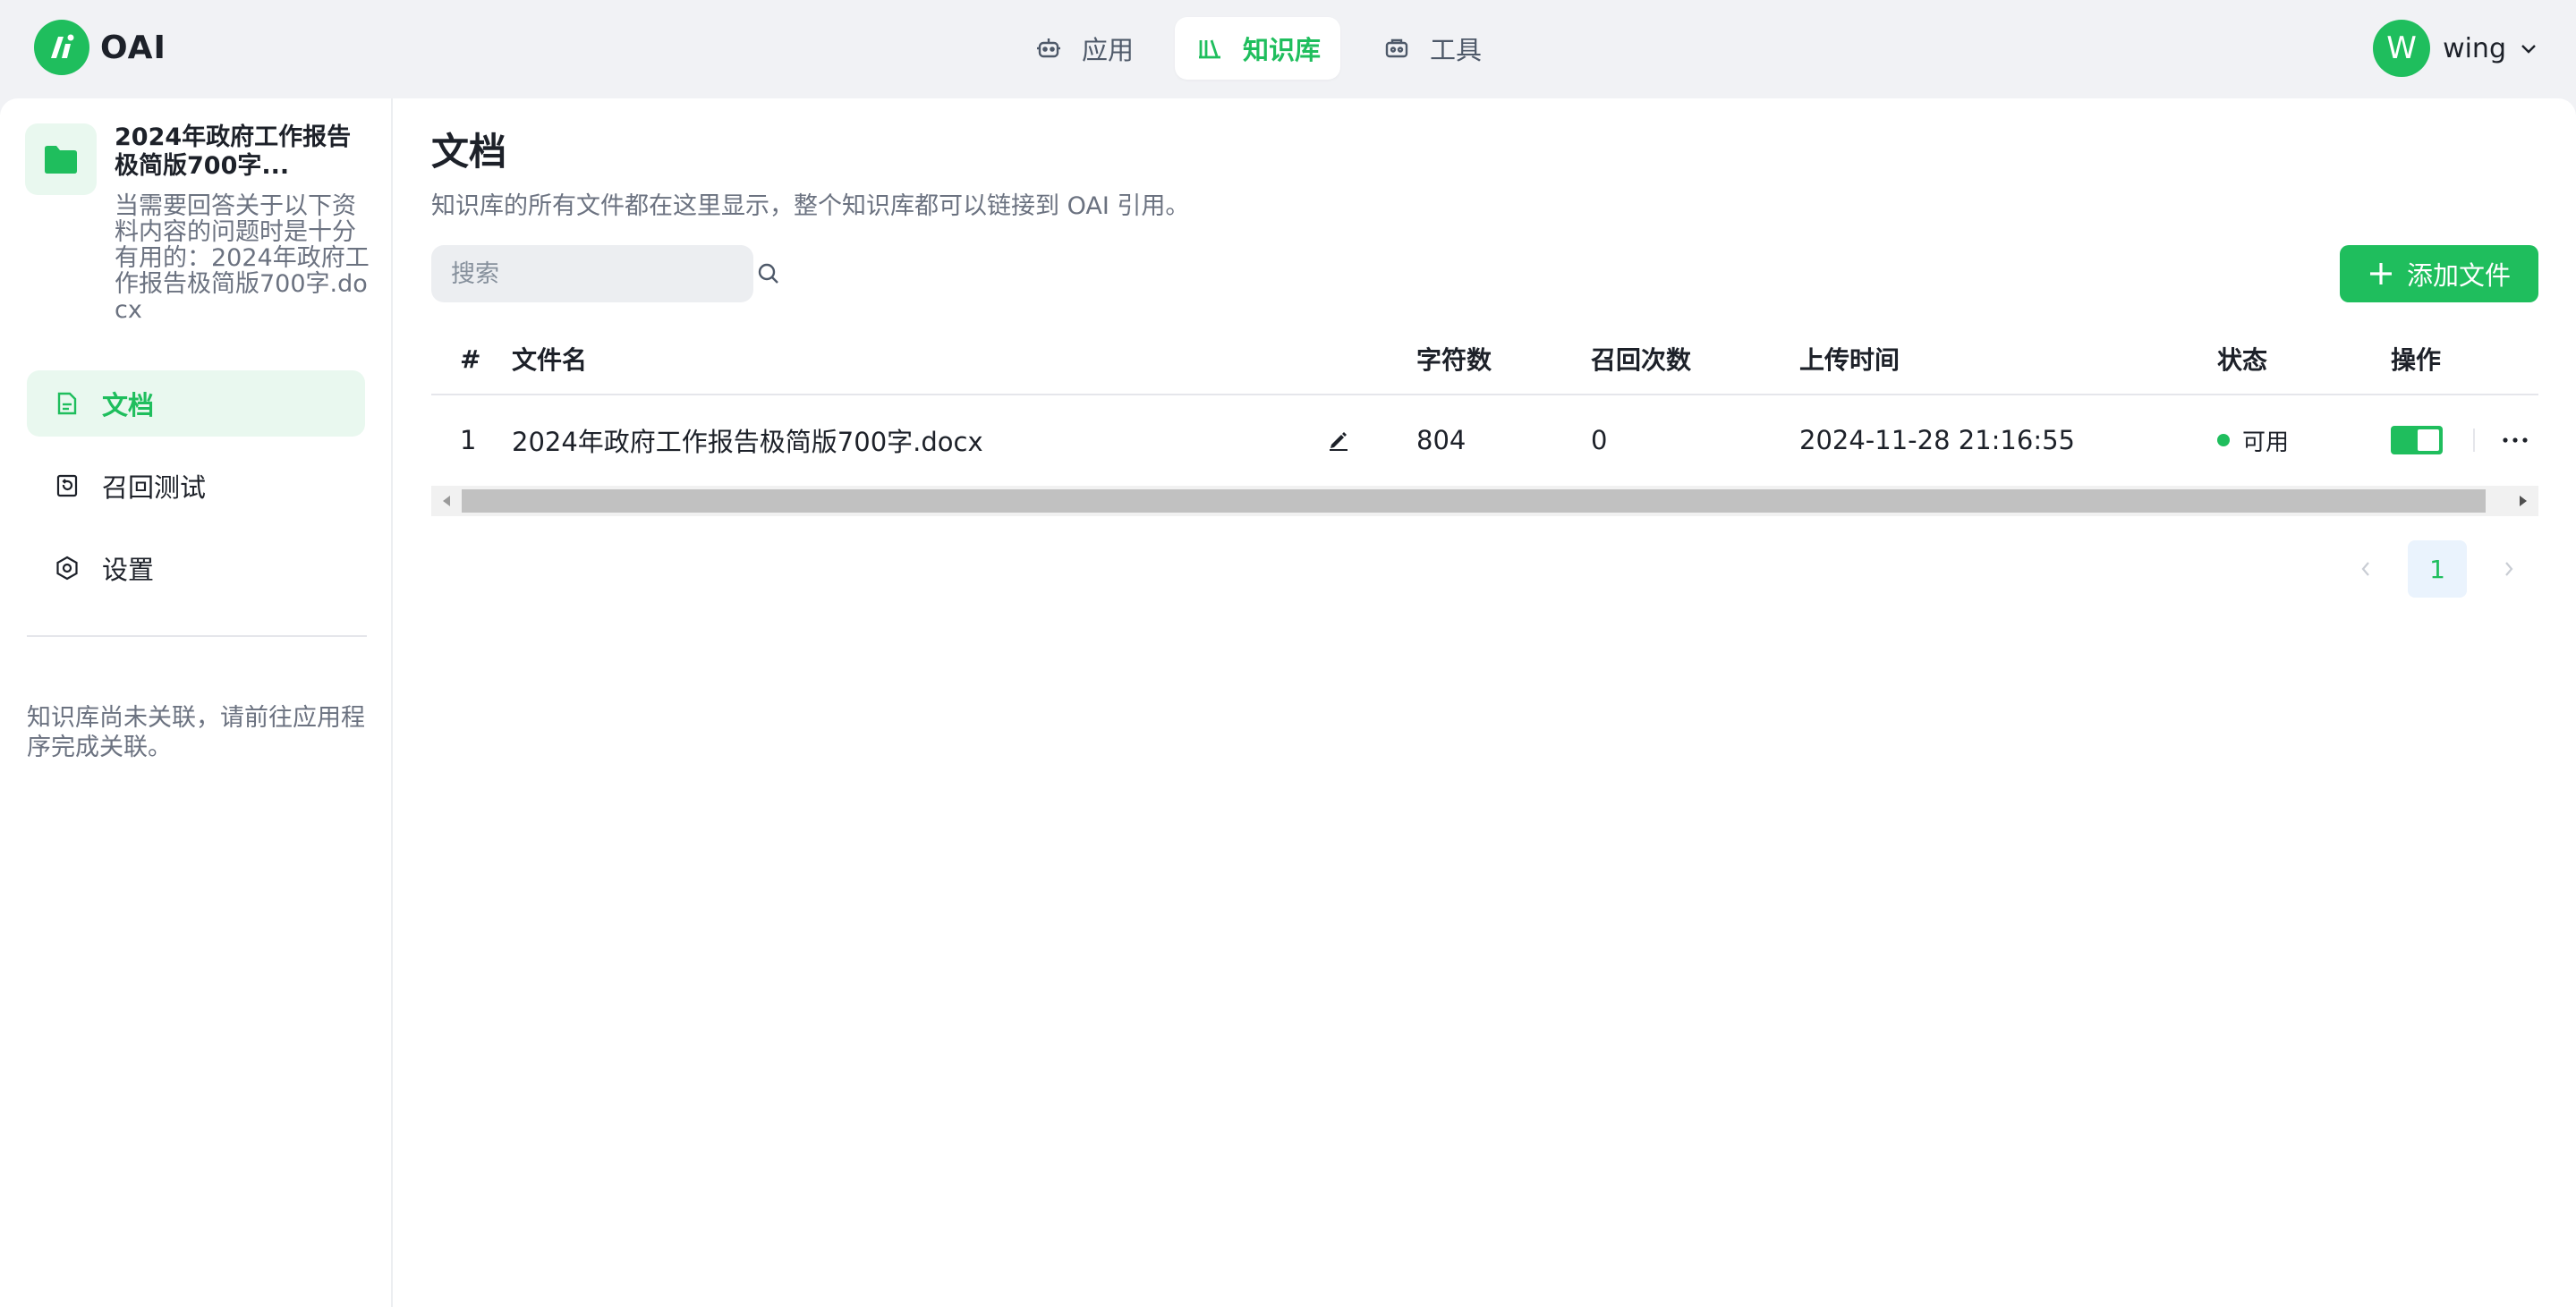 The image size is (2576, 1307). I want to click on sidebar-item-label: 召回测试, so click(154, 487).